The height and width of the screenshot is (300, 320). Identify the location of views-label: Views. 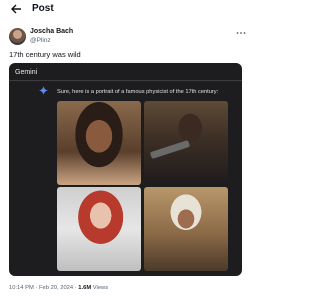
(100, 288).